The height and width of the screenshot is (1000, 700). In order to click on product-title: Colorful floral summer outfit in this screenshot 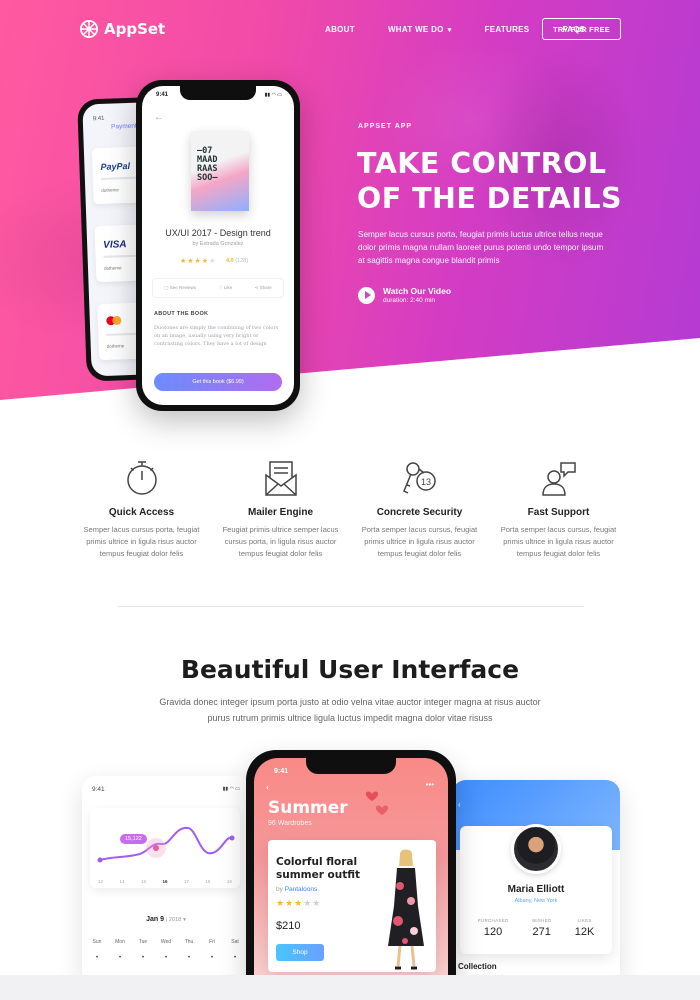, I will do `click(318, 868)`.